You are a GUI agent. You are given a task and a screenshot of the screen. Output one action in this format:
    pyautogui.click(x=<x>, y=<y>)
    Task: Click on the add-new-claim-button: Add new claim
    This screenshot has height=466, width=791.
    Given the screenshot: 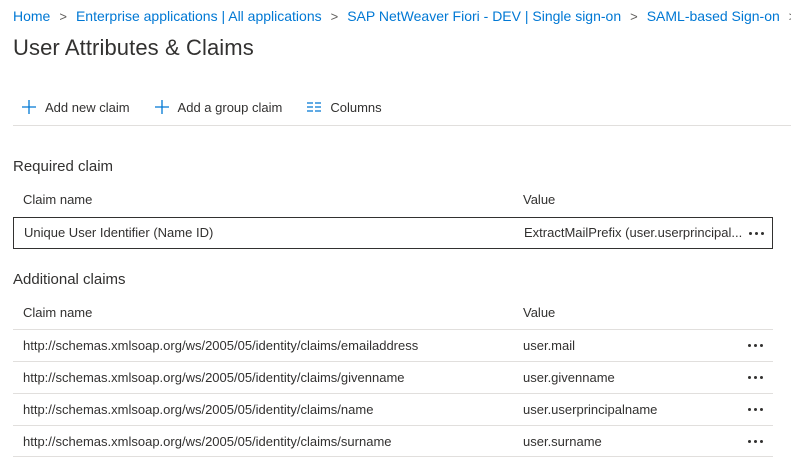 What is the action you would take?
    pyautogui.click(x=71, y=107)
    